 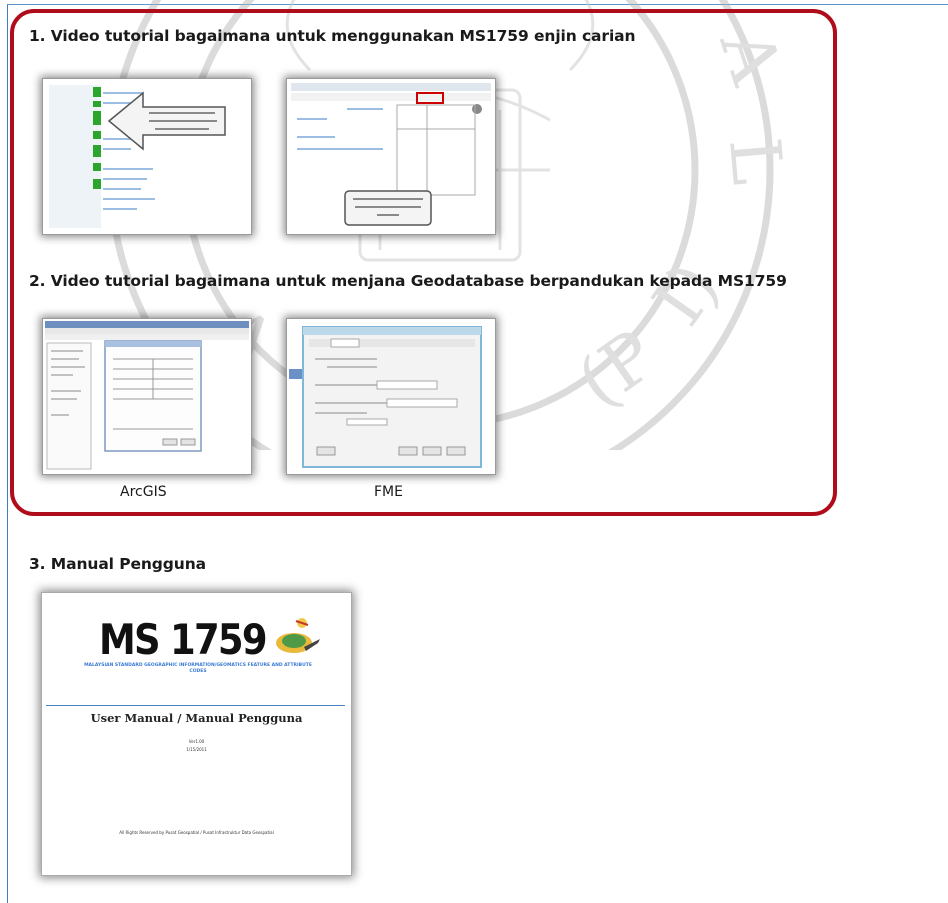 I want to click on ms1759-logo-text: MS 1759, so click(x=183, y=639).